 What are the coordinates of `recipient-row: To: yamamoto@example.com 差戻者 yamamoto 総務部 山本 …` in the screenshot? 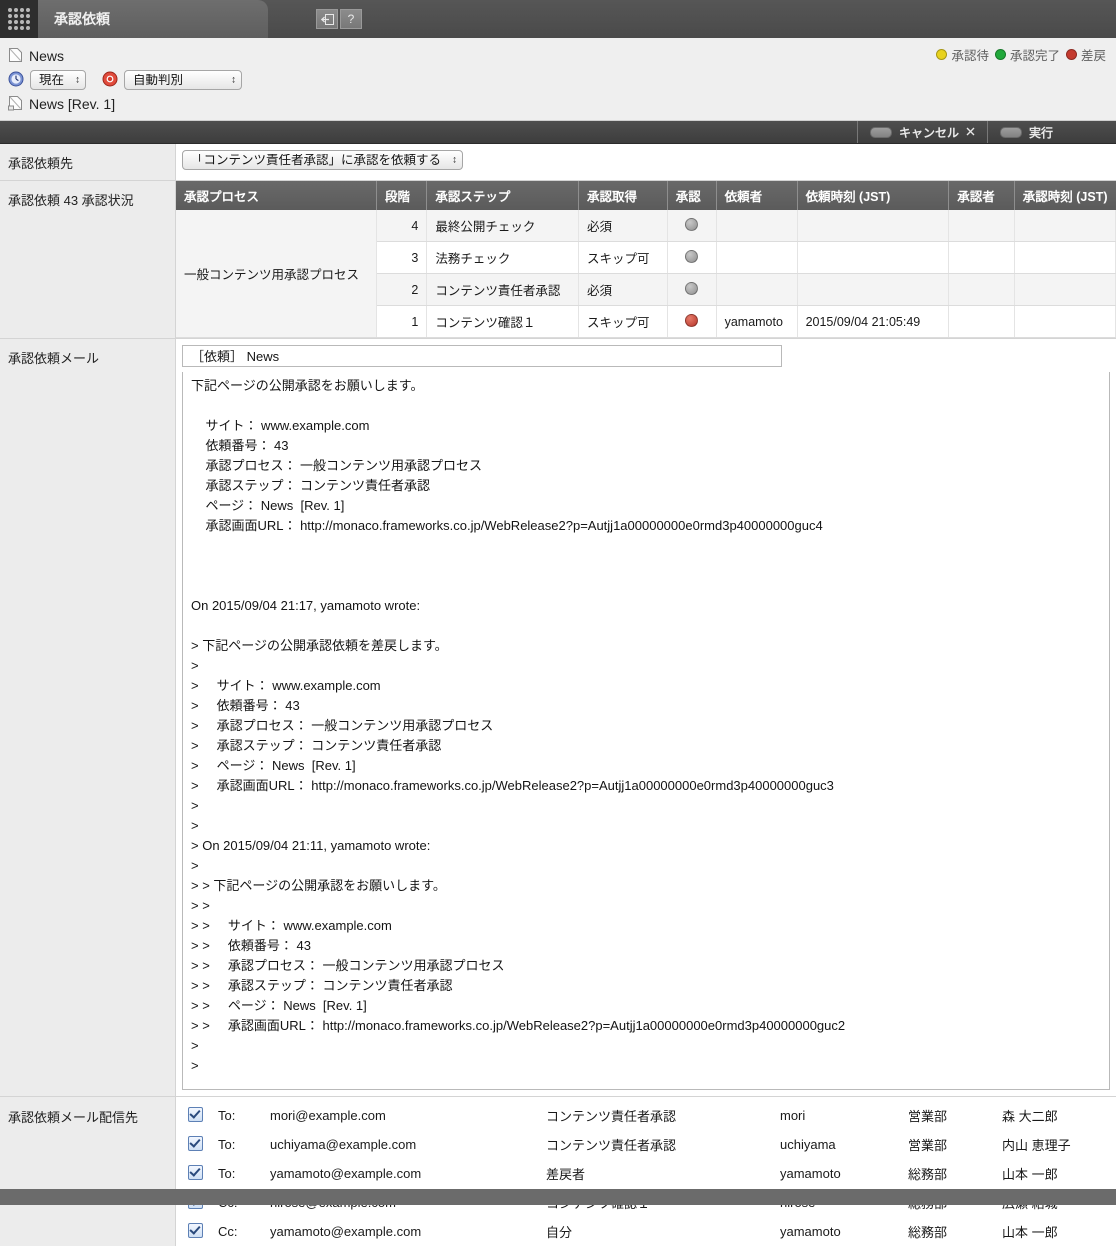 It's located at (646, 1173).